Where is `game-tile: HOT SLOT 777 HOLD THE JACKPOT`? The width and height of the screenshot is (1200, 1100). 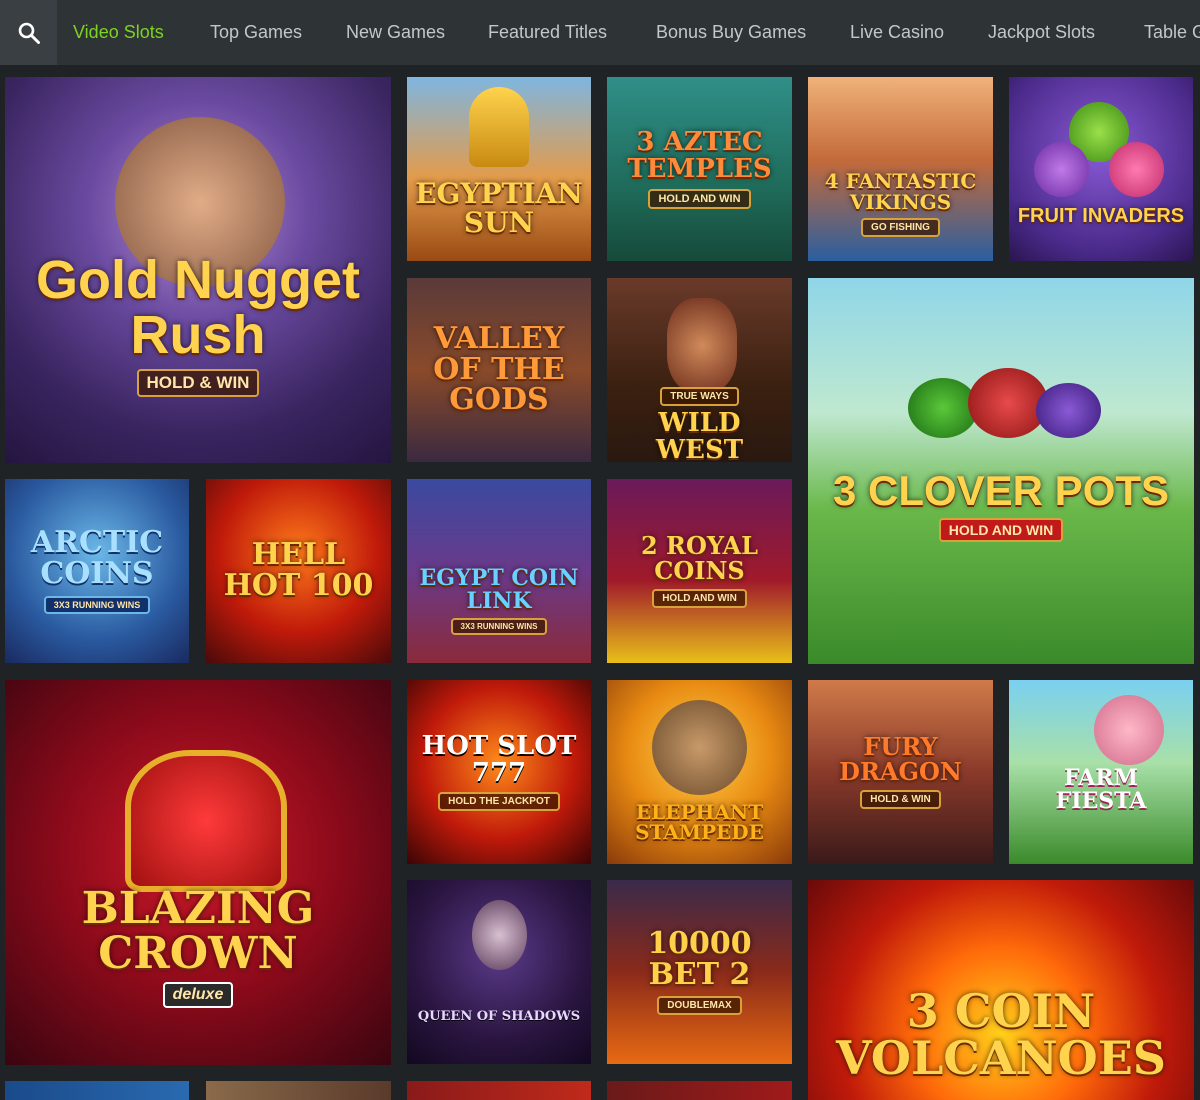 game-tile: HOT SLOT 777 HOLD THE JACKPOT is located at coordinates (499, 772).